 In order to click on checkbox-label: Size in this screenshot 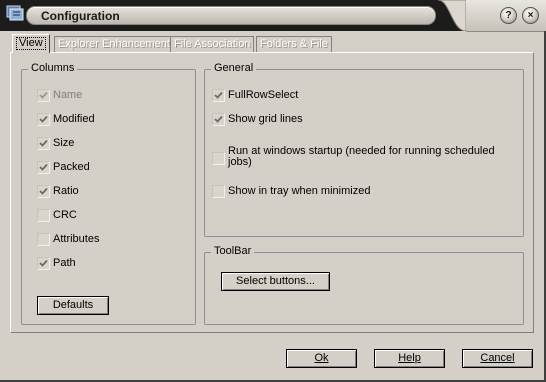, I will do `click(64, 143)`.